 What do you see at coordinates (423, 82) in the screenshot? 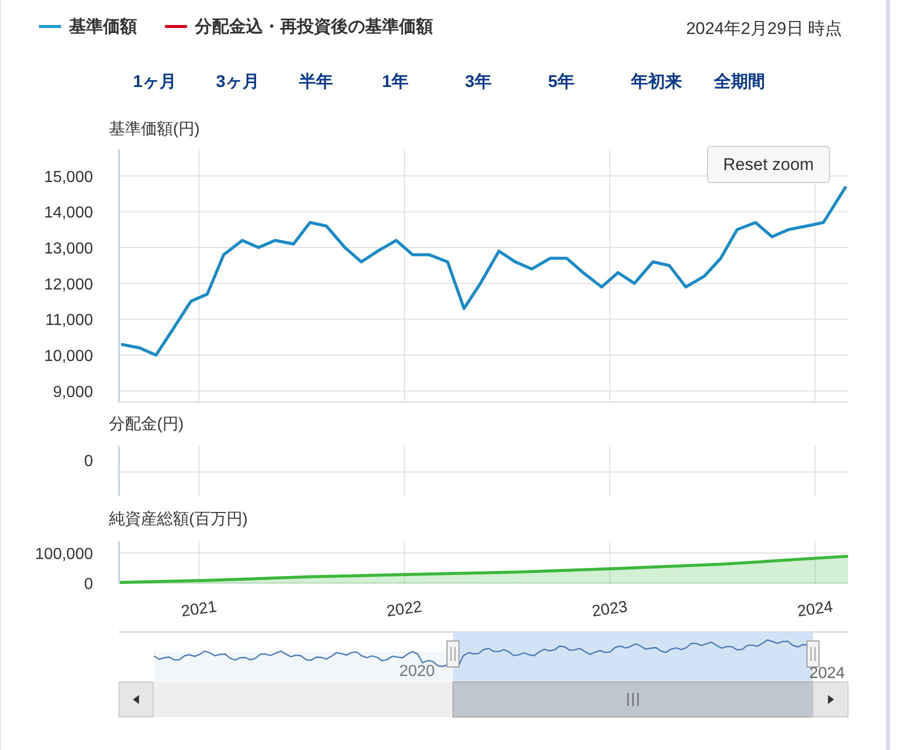
I see `range-tab: 1年` at bounding box center [423, 82].